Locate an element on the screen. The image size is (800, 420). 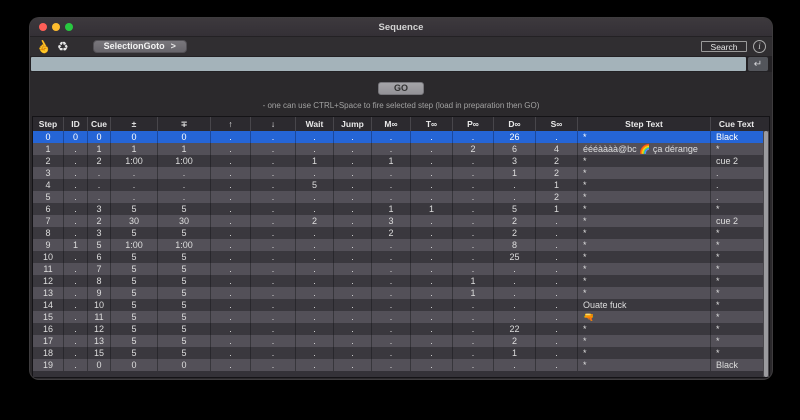
table-row: 10. 6 5 5....... 25. * * is located at coordinates (401, 257).